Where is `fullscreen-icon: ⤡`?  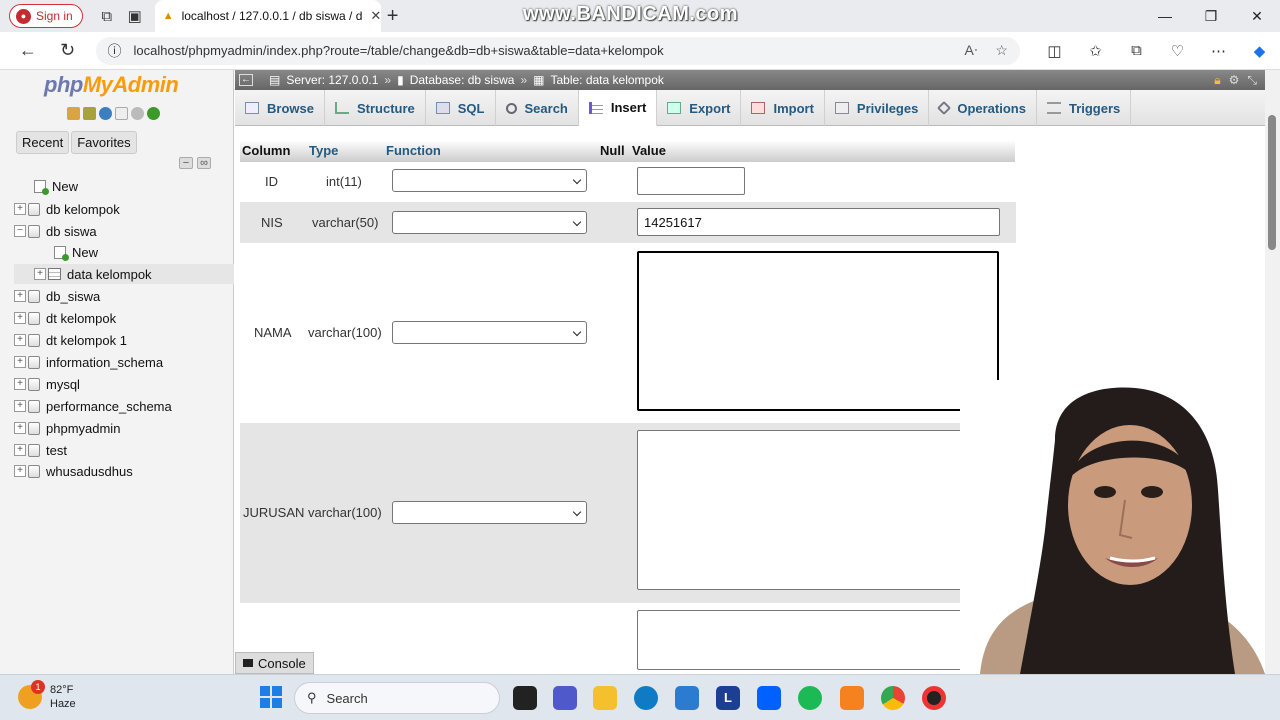
fullscreen-icon: ⤡ is located at coordinates (1252, 80).